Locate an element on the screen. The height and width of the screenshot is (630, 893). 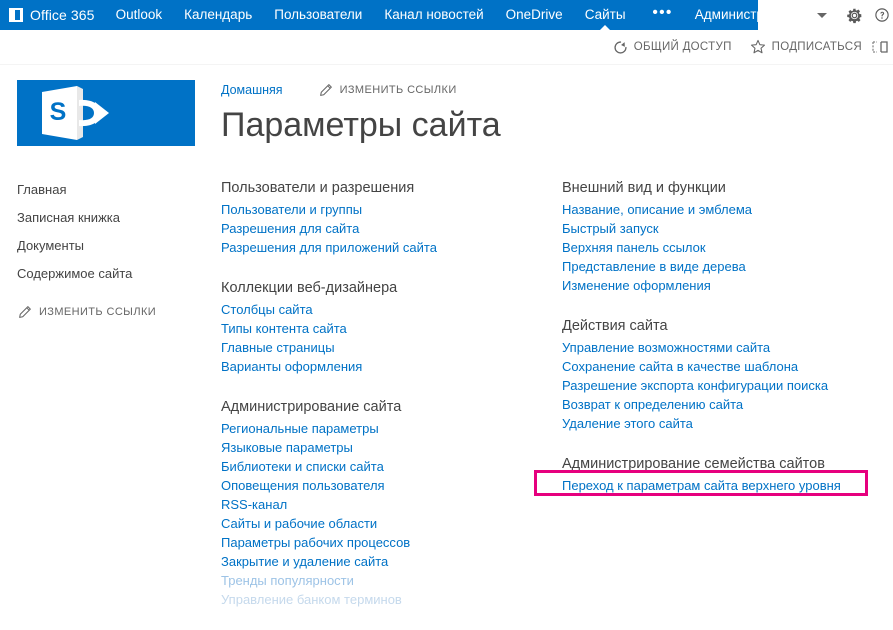
sidebar-edit-links-label: ИЗМЕНИТЬ ССЫЛКИ is located at coordinates (98, 312).